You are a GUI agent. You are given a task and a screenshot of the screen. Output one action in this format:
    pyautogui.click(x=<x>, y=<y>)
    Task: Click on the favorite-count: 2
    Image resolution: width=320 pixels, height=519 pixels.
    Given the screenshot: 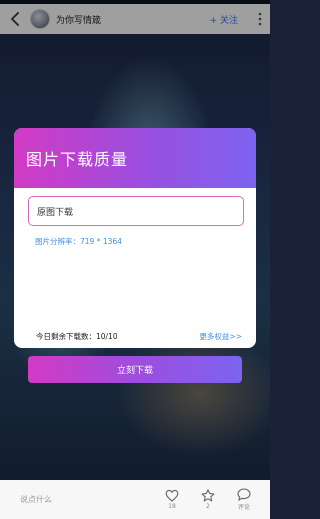 What is the action you would take?
    pyautogui.click(x=208, y=506)
    